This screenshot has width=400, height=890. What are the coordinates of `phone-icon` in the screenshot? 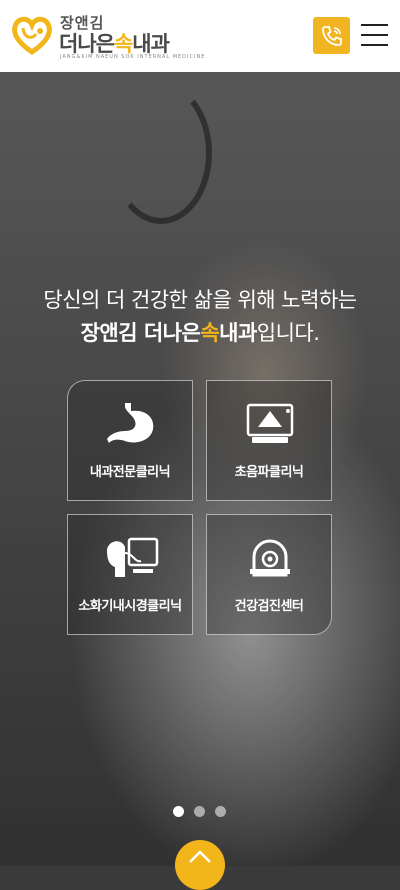 It's located at (331, 35).